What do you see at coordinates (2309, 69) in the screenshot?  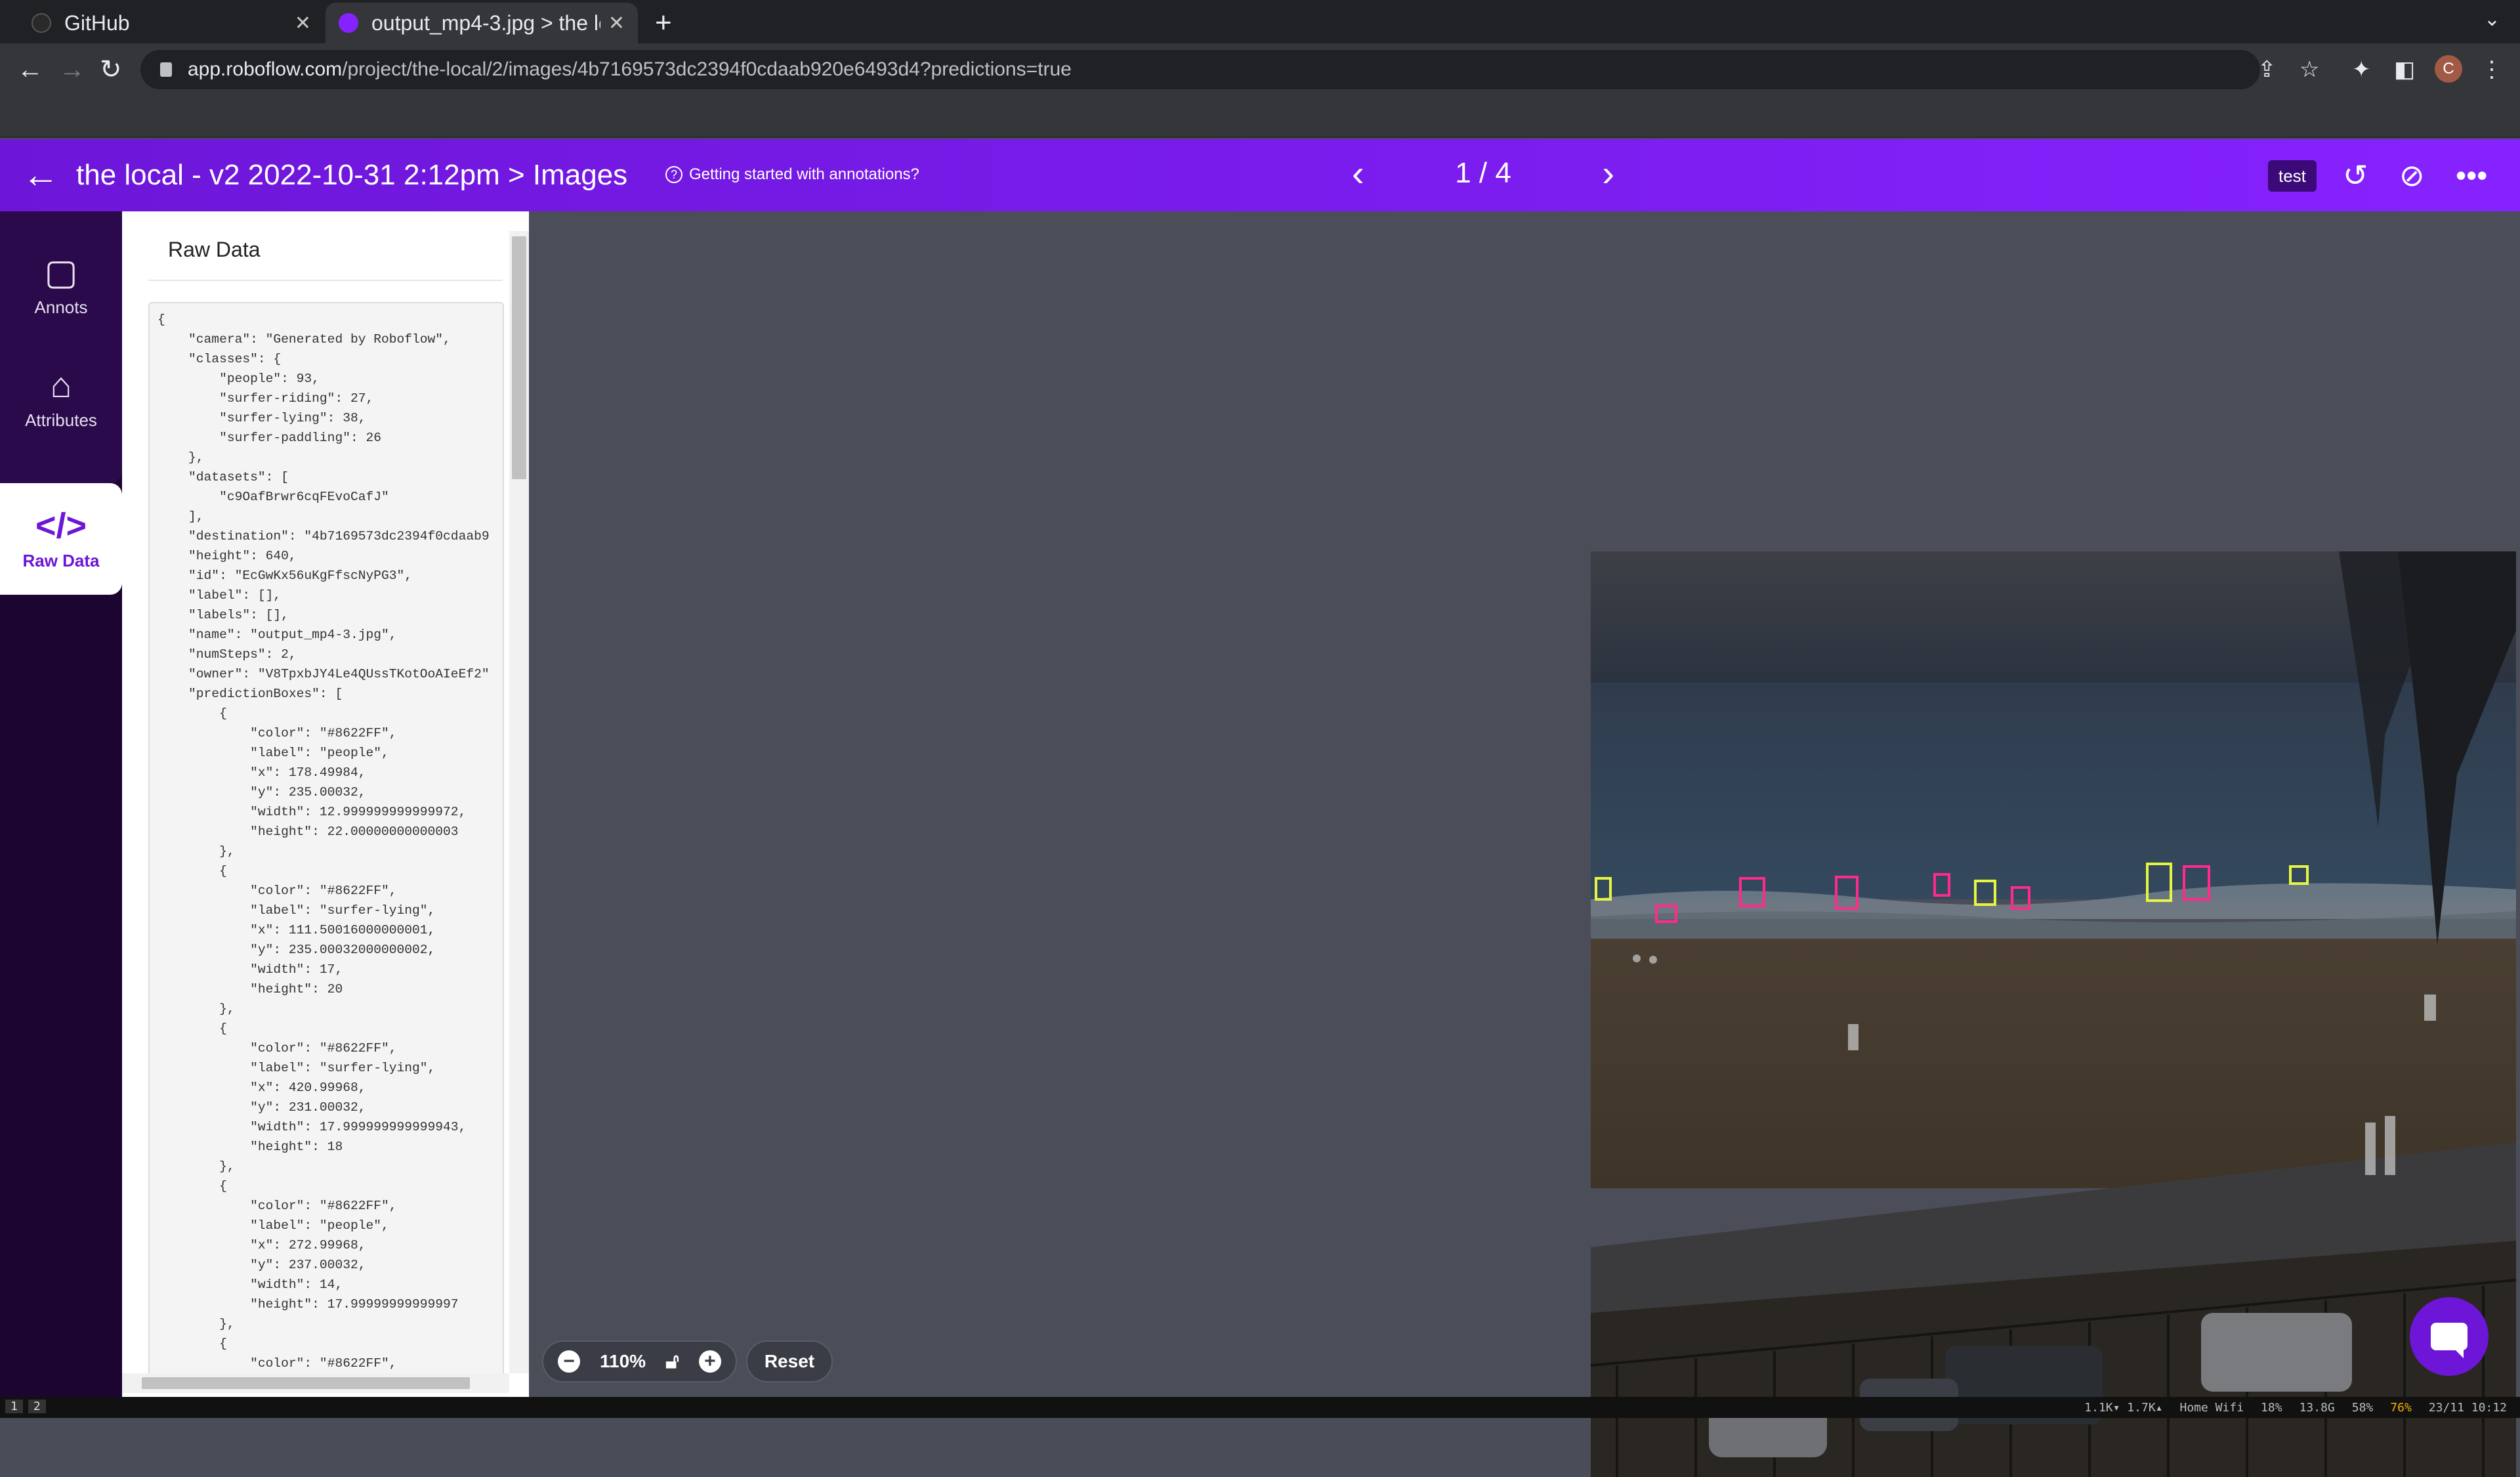 I see `star-icon: ☆` at bounding box center [2309, 69].